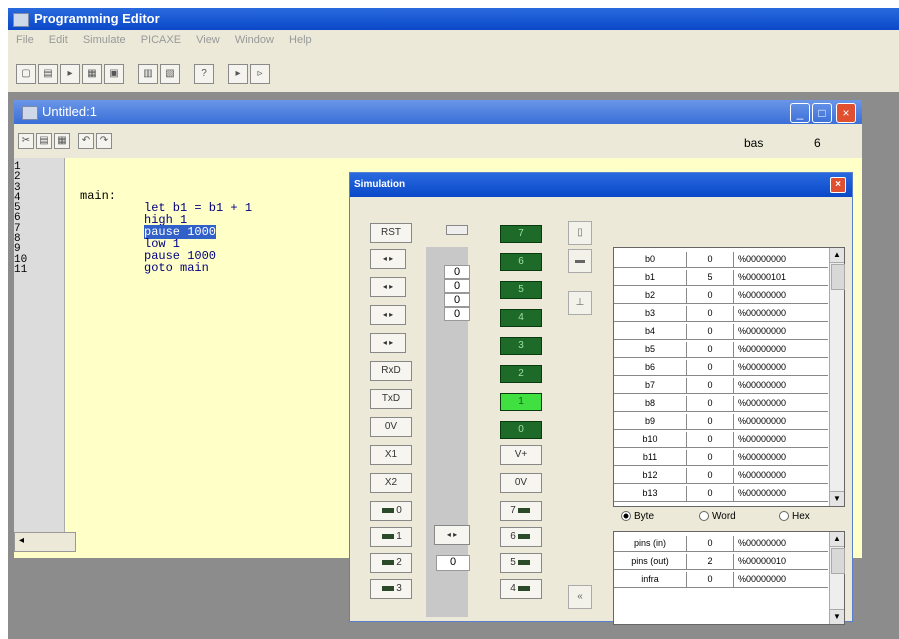  I want to click on menu-file: File, so click(25, 40).